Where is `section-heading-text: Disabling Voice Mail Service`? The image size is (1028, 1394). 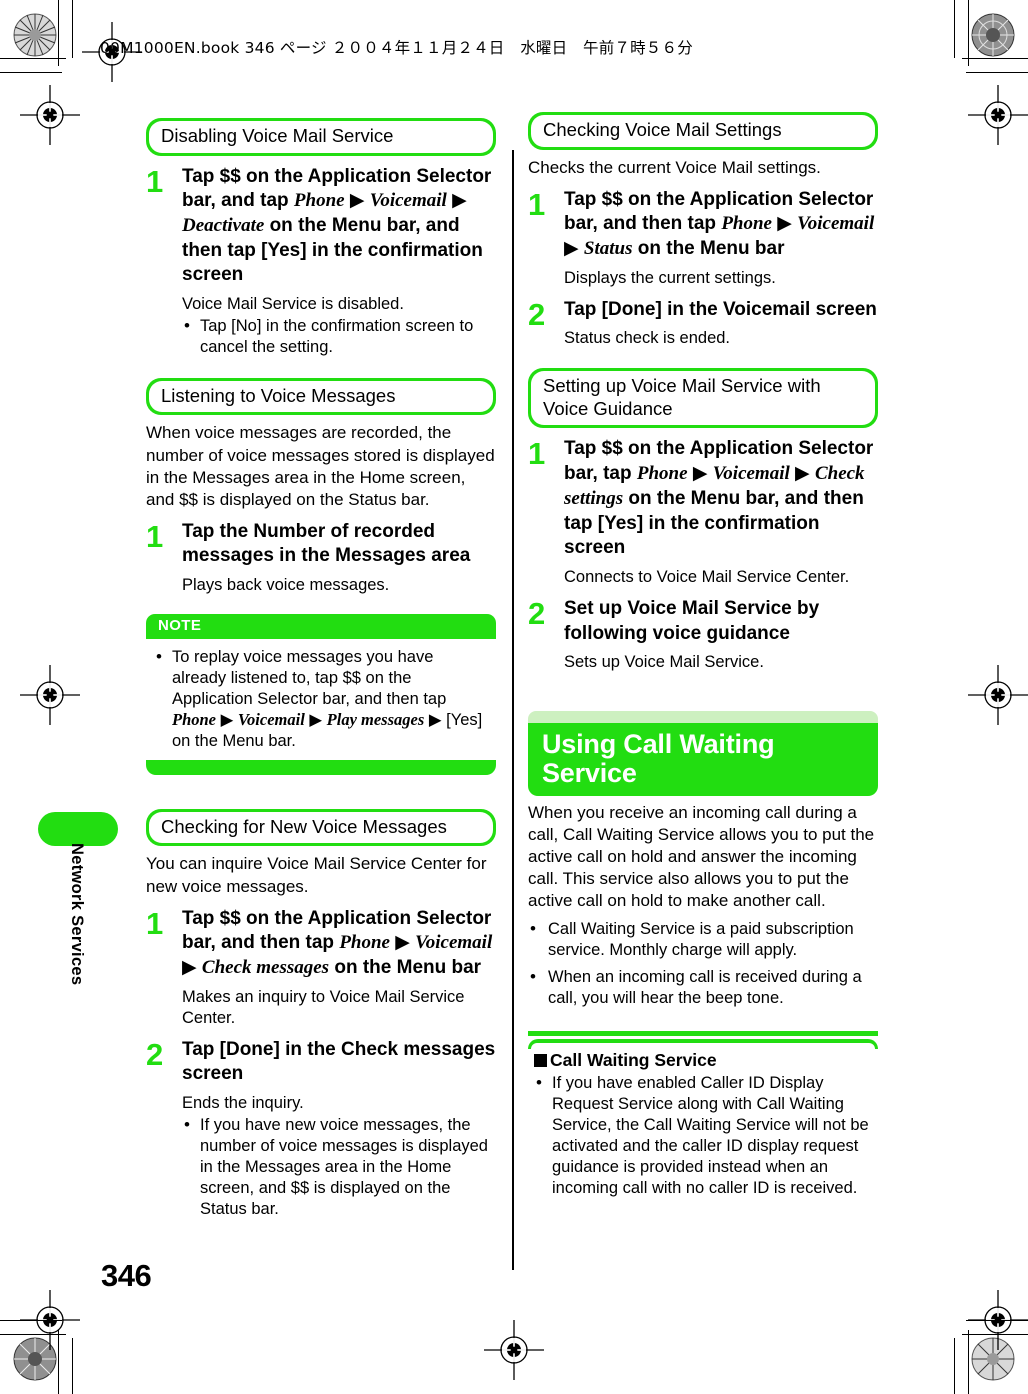
section-heading-text: Disabling Voice Mail Service is located at coordinates (321, 137).